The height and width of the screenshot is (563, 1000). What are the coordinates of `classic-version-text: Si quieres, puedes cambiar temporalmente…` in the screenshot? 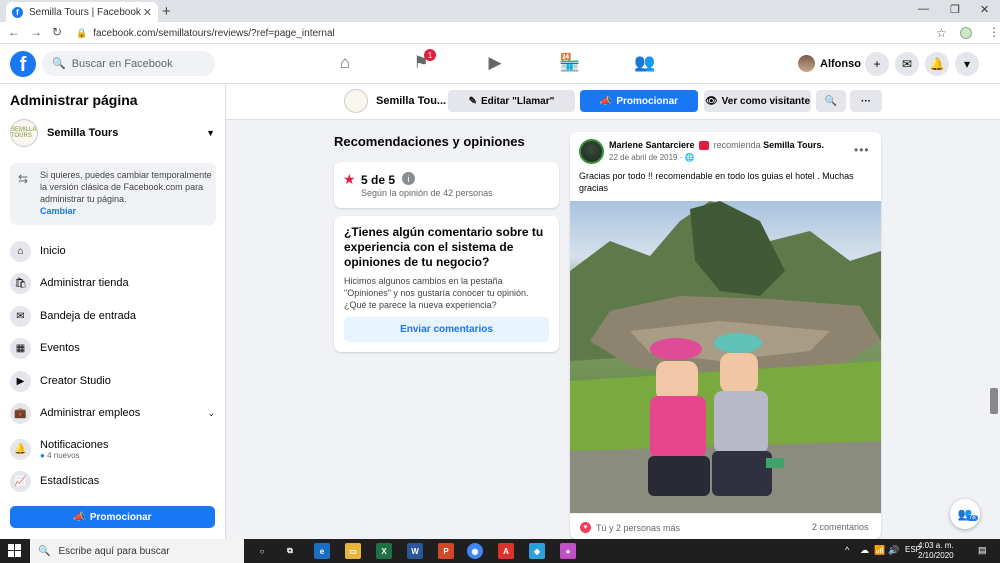 It's located at (126, 187).